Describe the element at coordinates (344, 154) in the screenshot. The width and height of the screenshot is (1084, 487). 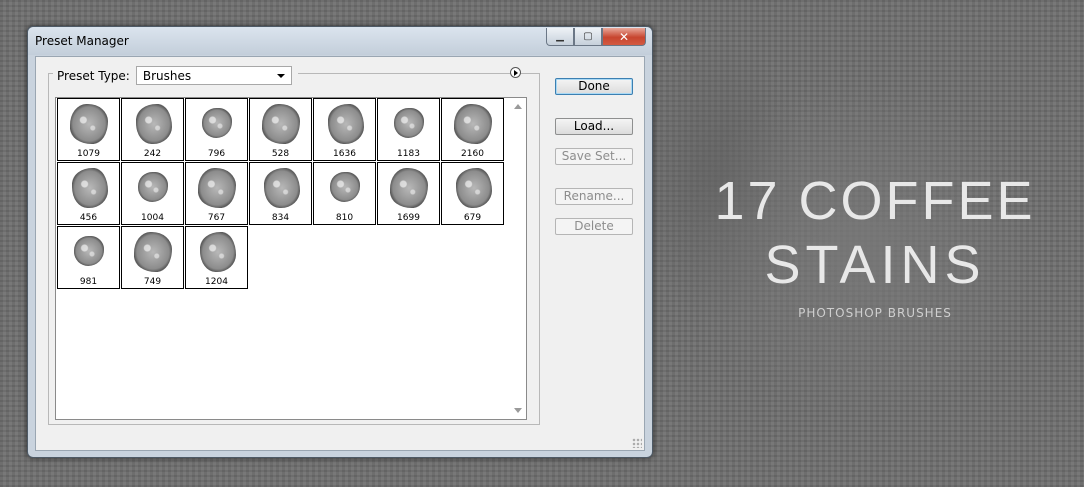
I see `brush-size-label: 1636` at that location.